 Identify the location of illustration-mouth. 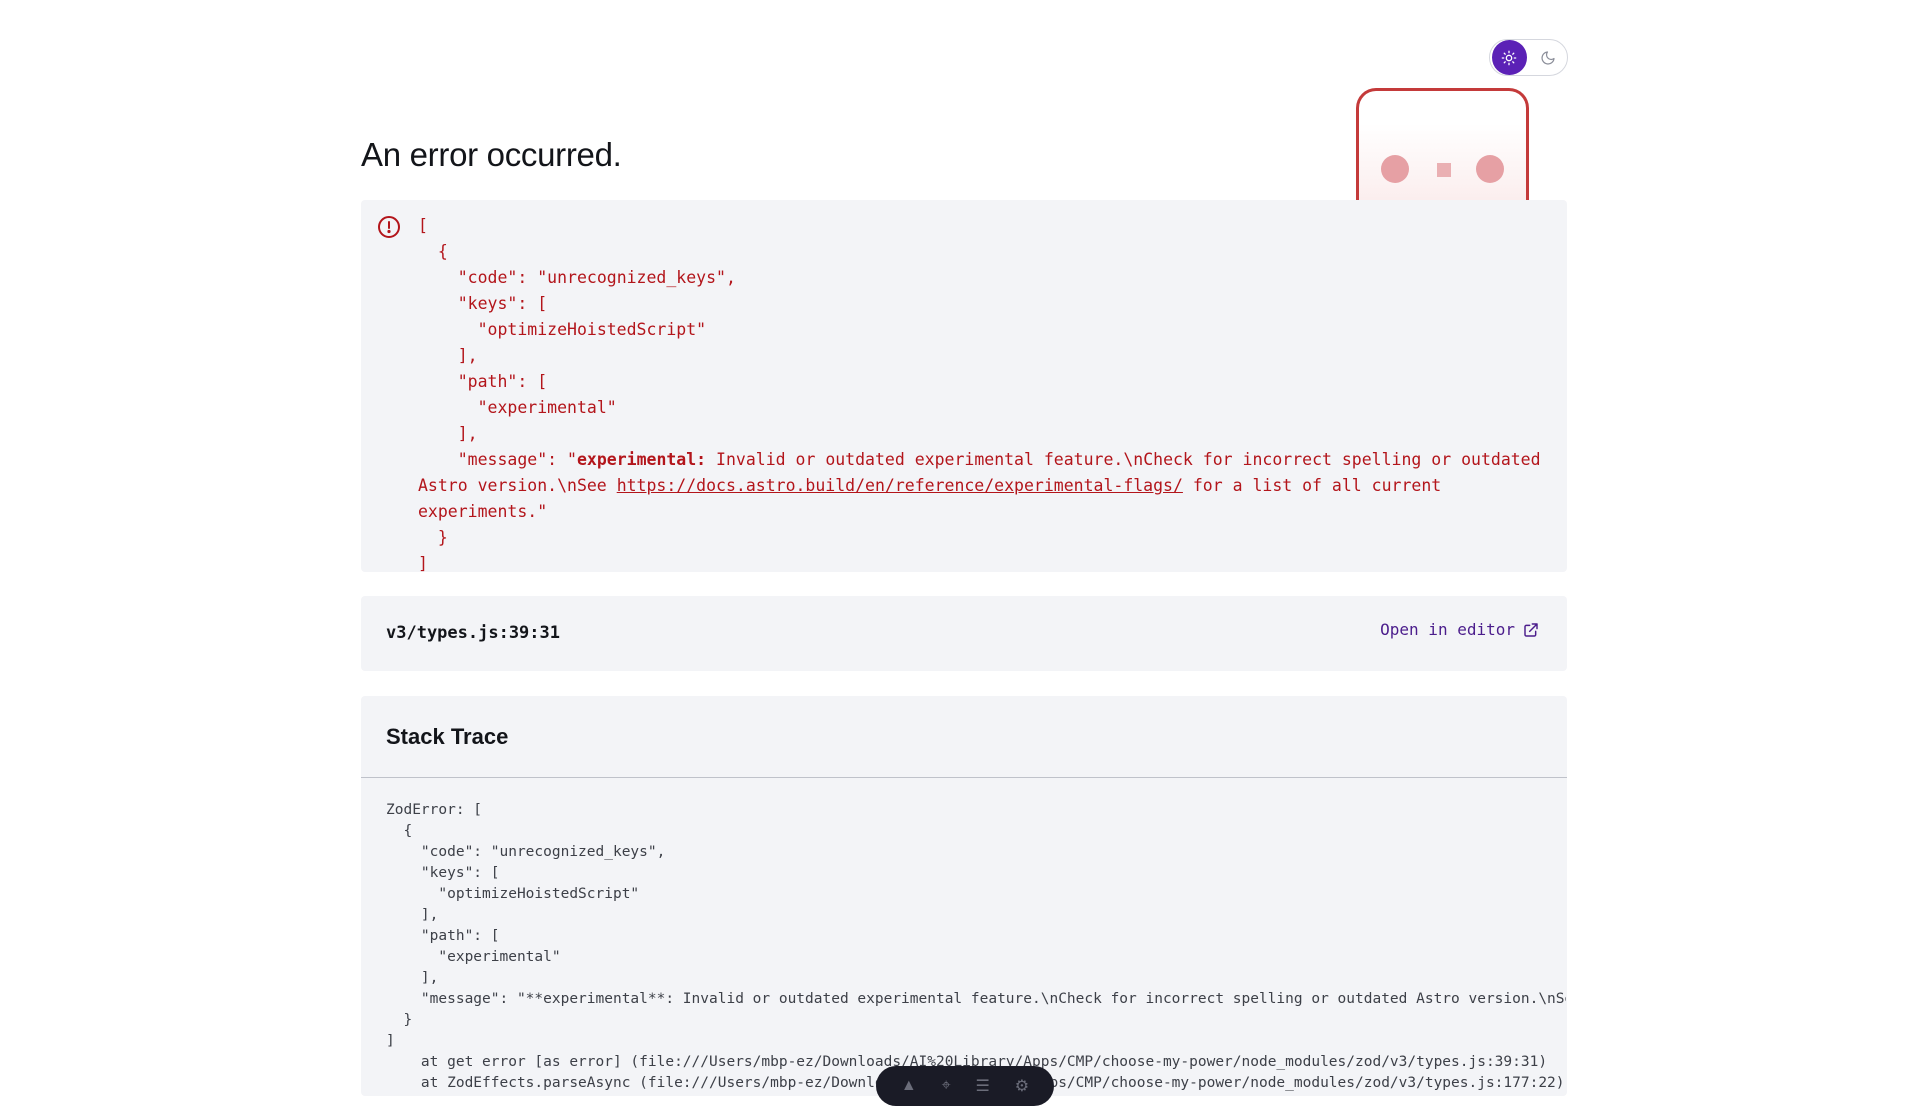
(1444, 170).